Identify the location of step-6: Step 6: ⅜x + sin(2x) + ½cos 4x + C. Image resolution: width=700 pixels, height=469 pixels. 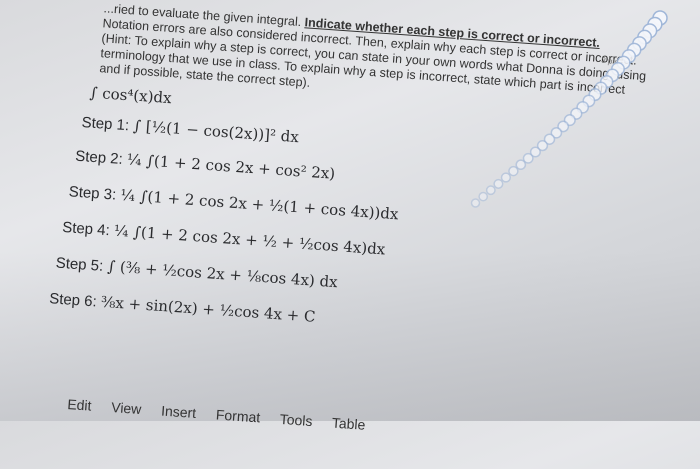
(182, 307).